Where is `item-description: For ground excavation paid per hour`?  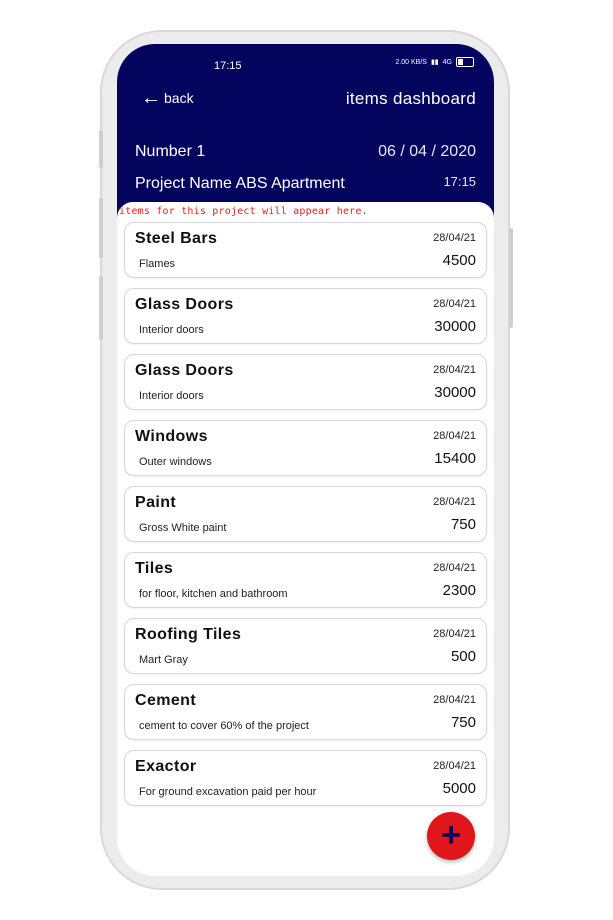 item-description: For ground excavation paid per hour is located at coordinates (228, 792).